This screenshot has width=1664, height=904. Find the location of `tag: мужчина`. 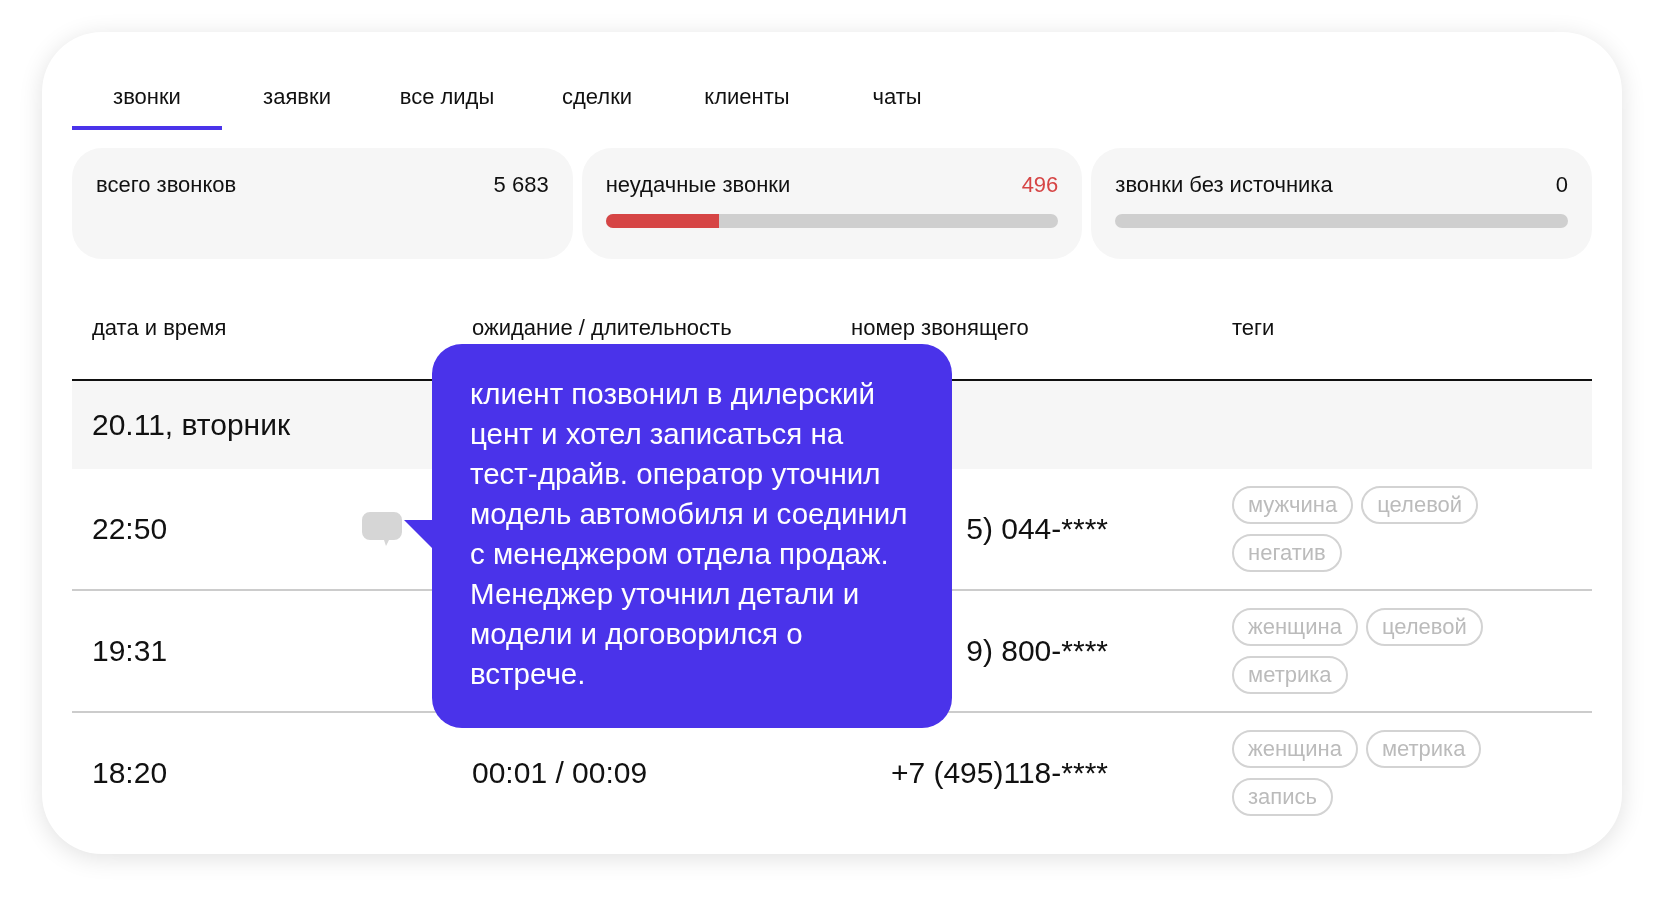

tag: мужчина is located at coordinates (1293, 505).